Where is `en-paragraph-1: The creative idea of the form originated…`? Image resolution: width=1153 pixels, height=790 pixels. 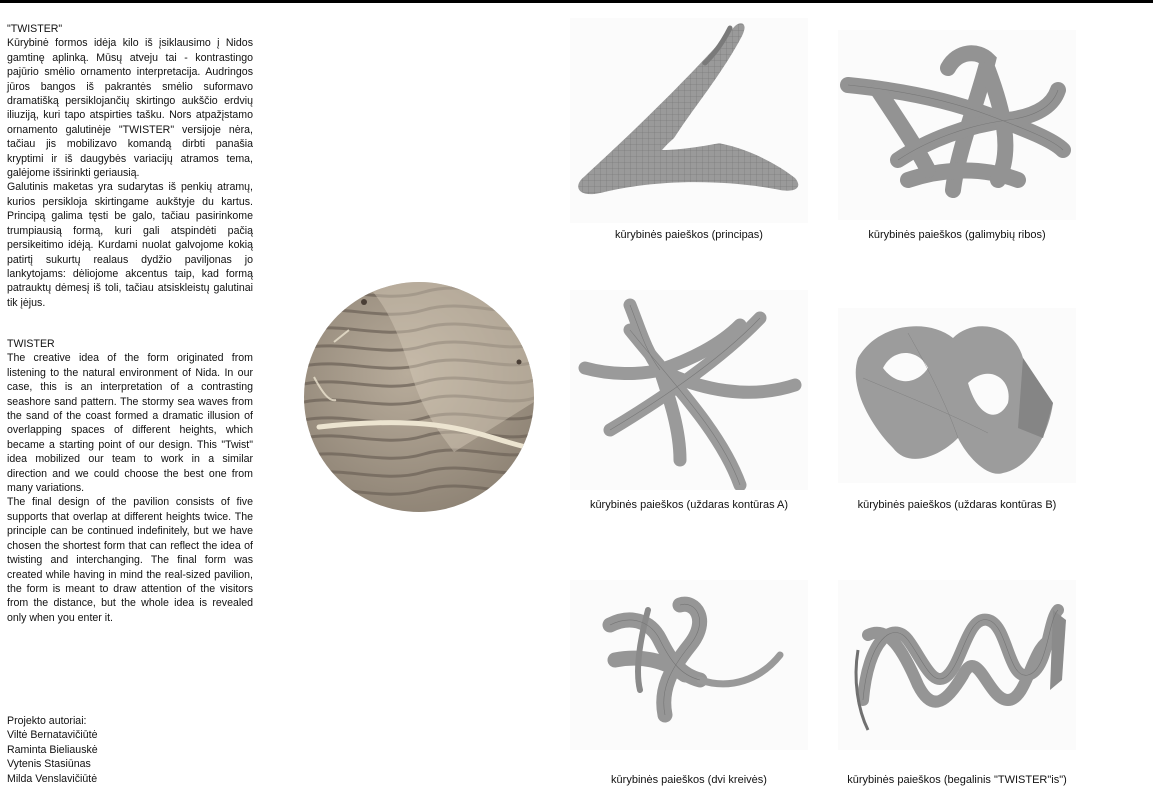 en-paragraph-1: The creative idea of the form originated… is located at coordinates (130, 423).